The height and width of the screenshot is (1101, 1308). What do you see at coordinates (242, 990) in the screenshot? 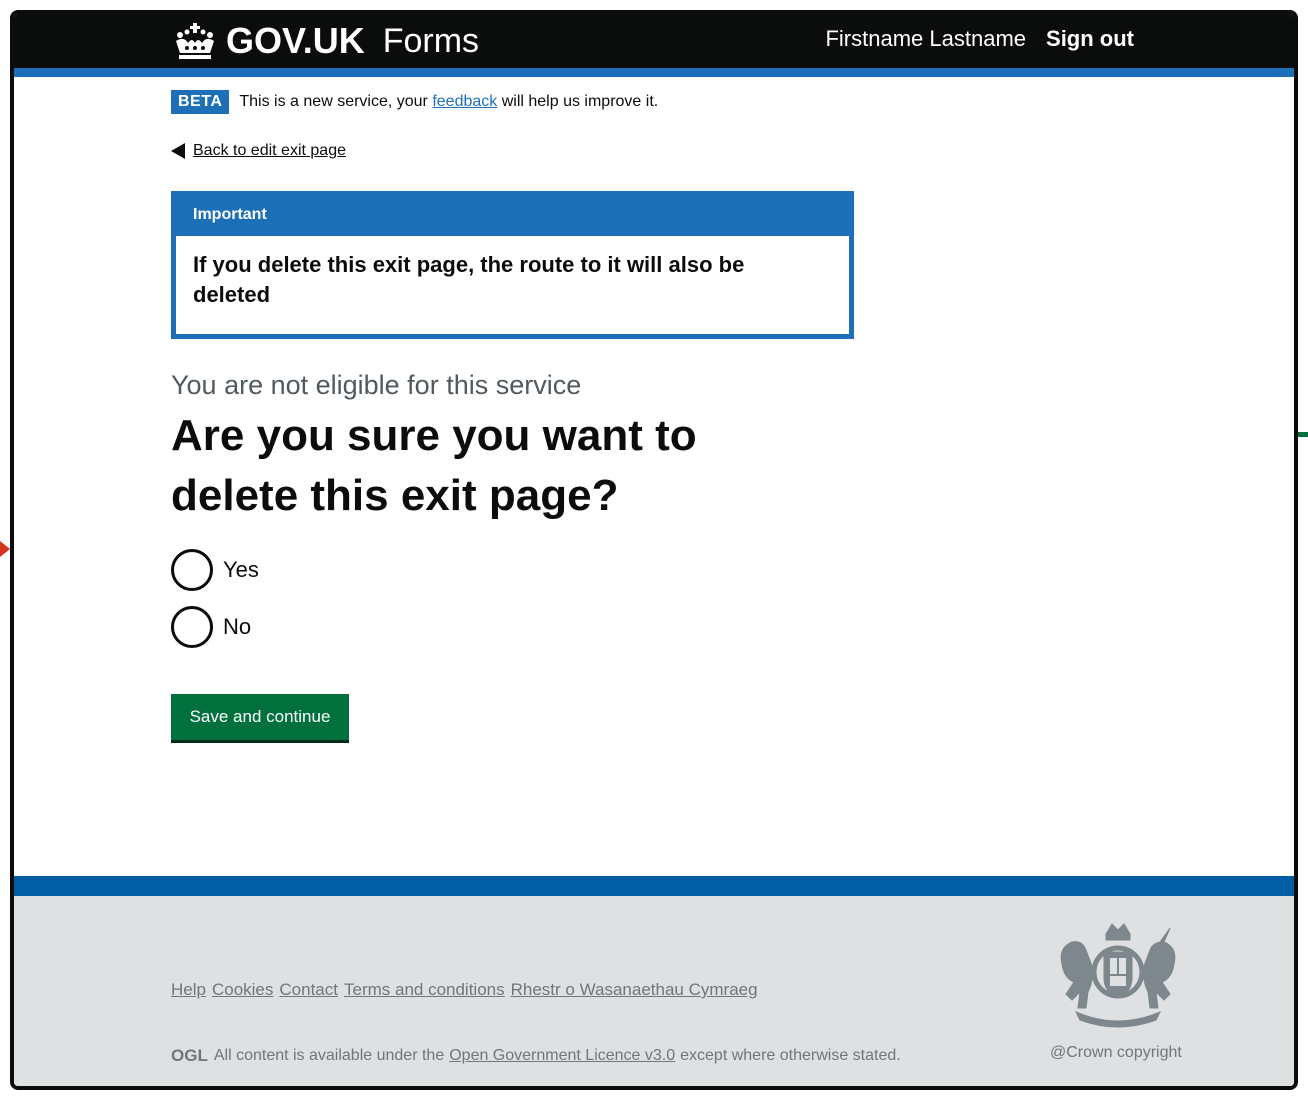
I see `footer-link-cookies: Cookies` at bounding box center [242, 990].